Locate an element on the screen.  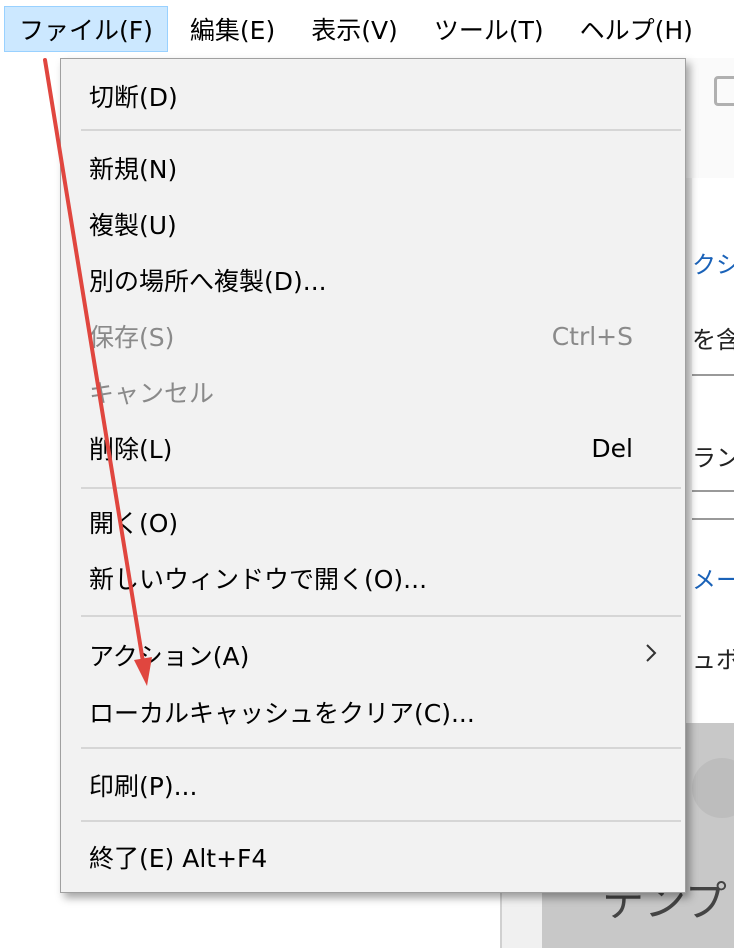
menu-item-label: 新規(N) is located at coordinates (133, 169).